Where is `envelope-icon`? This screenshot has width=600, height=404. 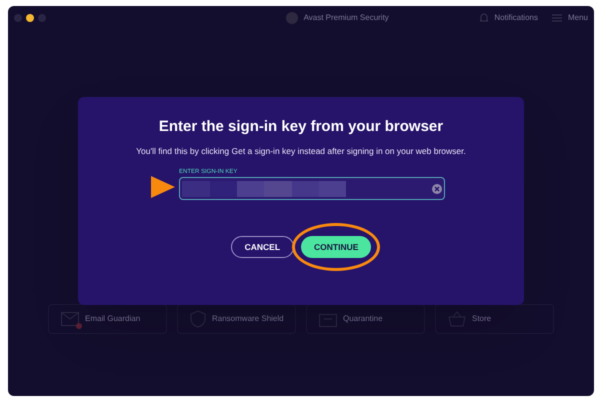
envelope-icon is located at coordinates (70, 319).